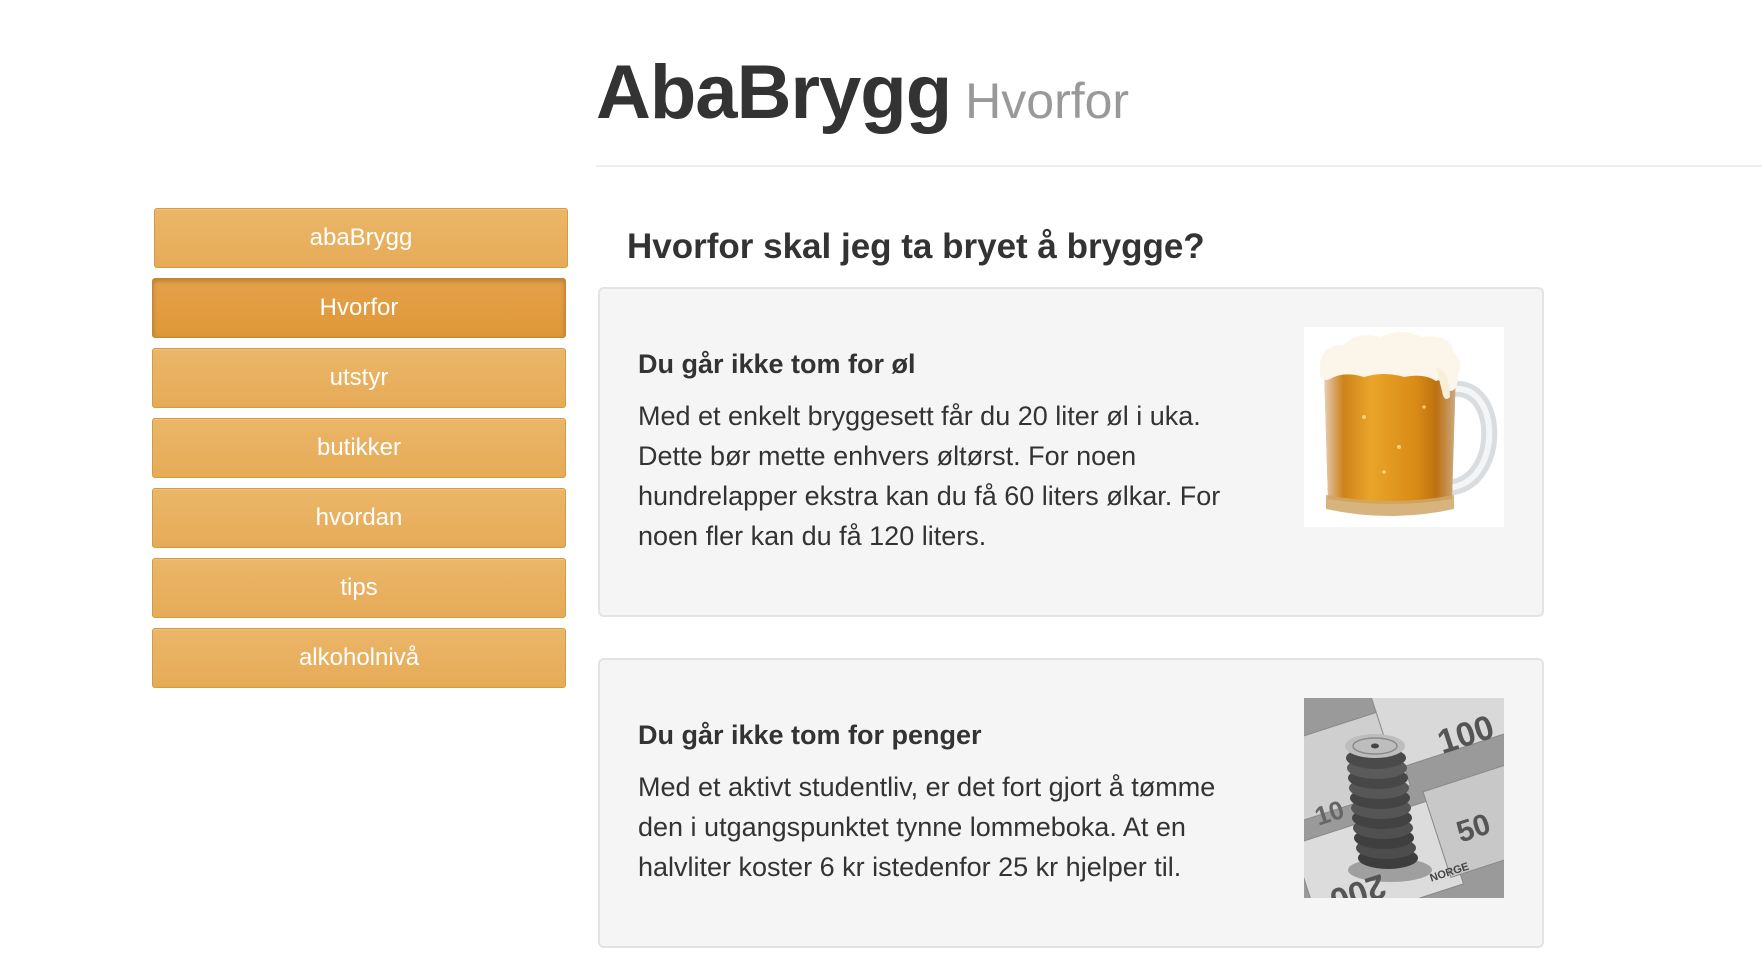 The image size is (1762, 968). What do you see at coordinates (1047, 101) in the screenshot?
I see `site-subtitle: Hvorfor` at bounding box center [1047, 101].